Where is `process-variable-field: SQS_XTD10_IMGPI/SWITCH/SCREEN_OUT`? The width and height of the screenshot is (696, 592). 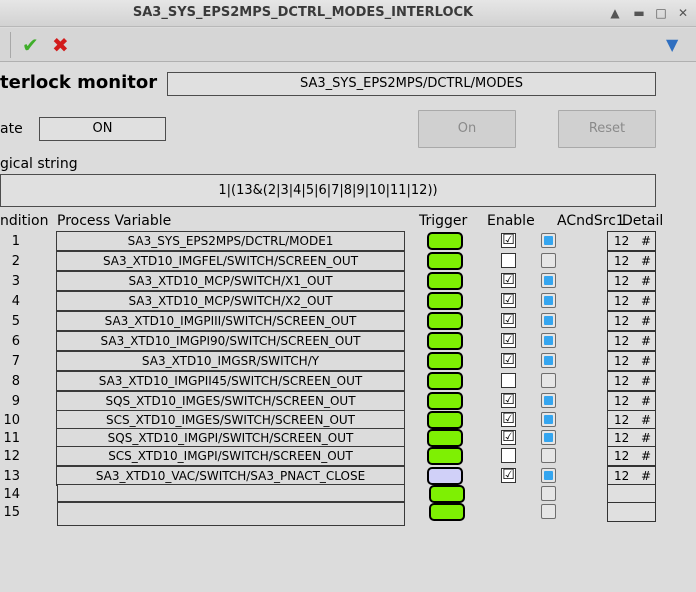
process-variable-field: SQS_XTD10_IMGPI/SWITCH/SCREEN_OUT is located at coordinates (230, 438).